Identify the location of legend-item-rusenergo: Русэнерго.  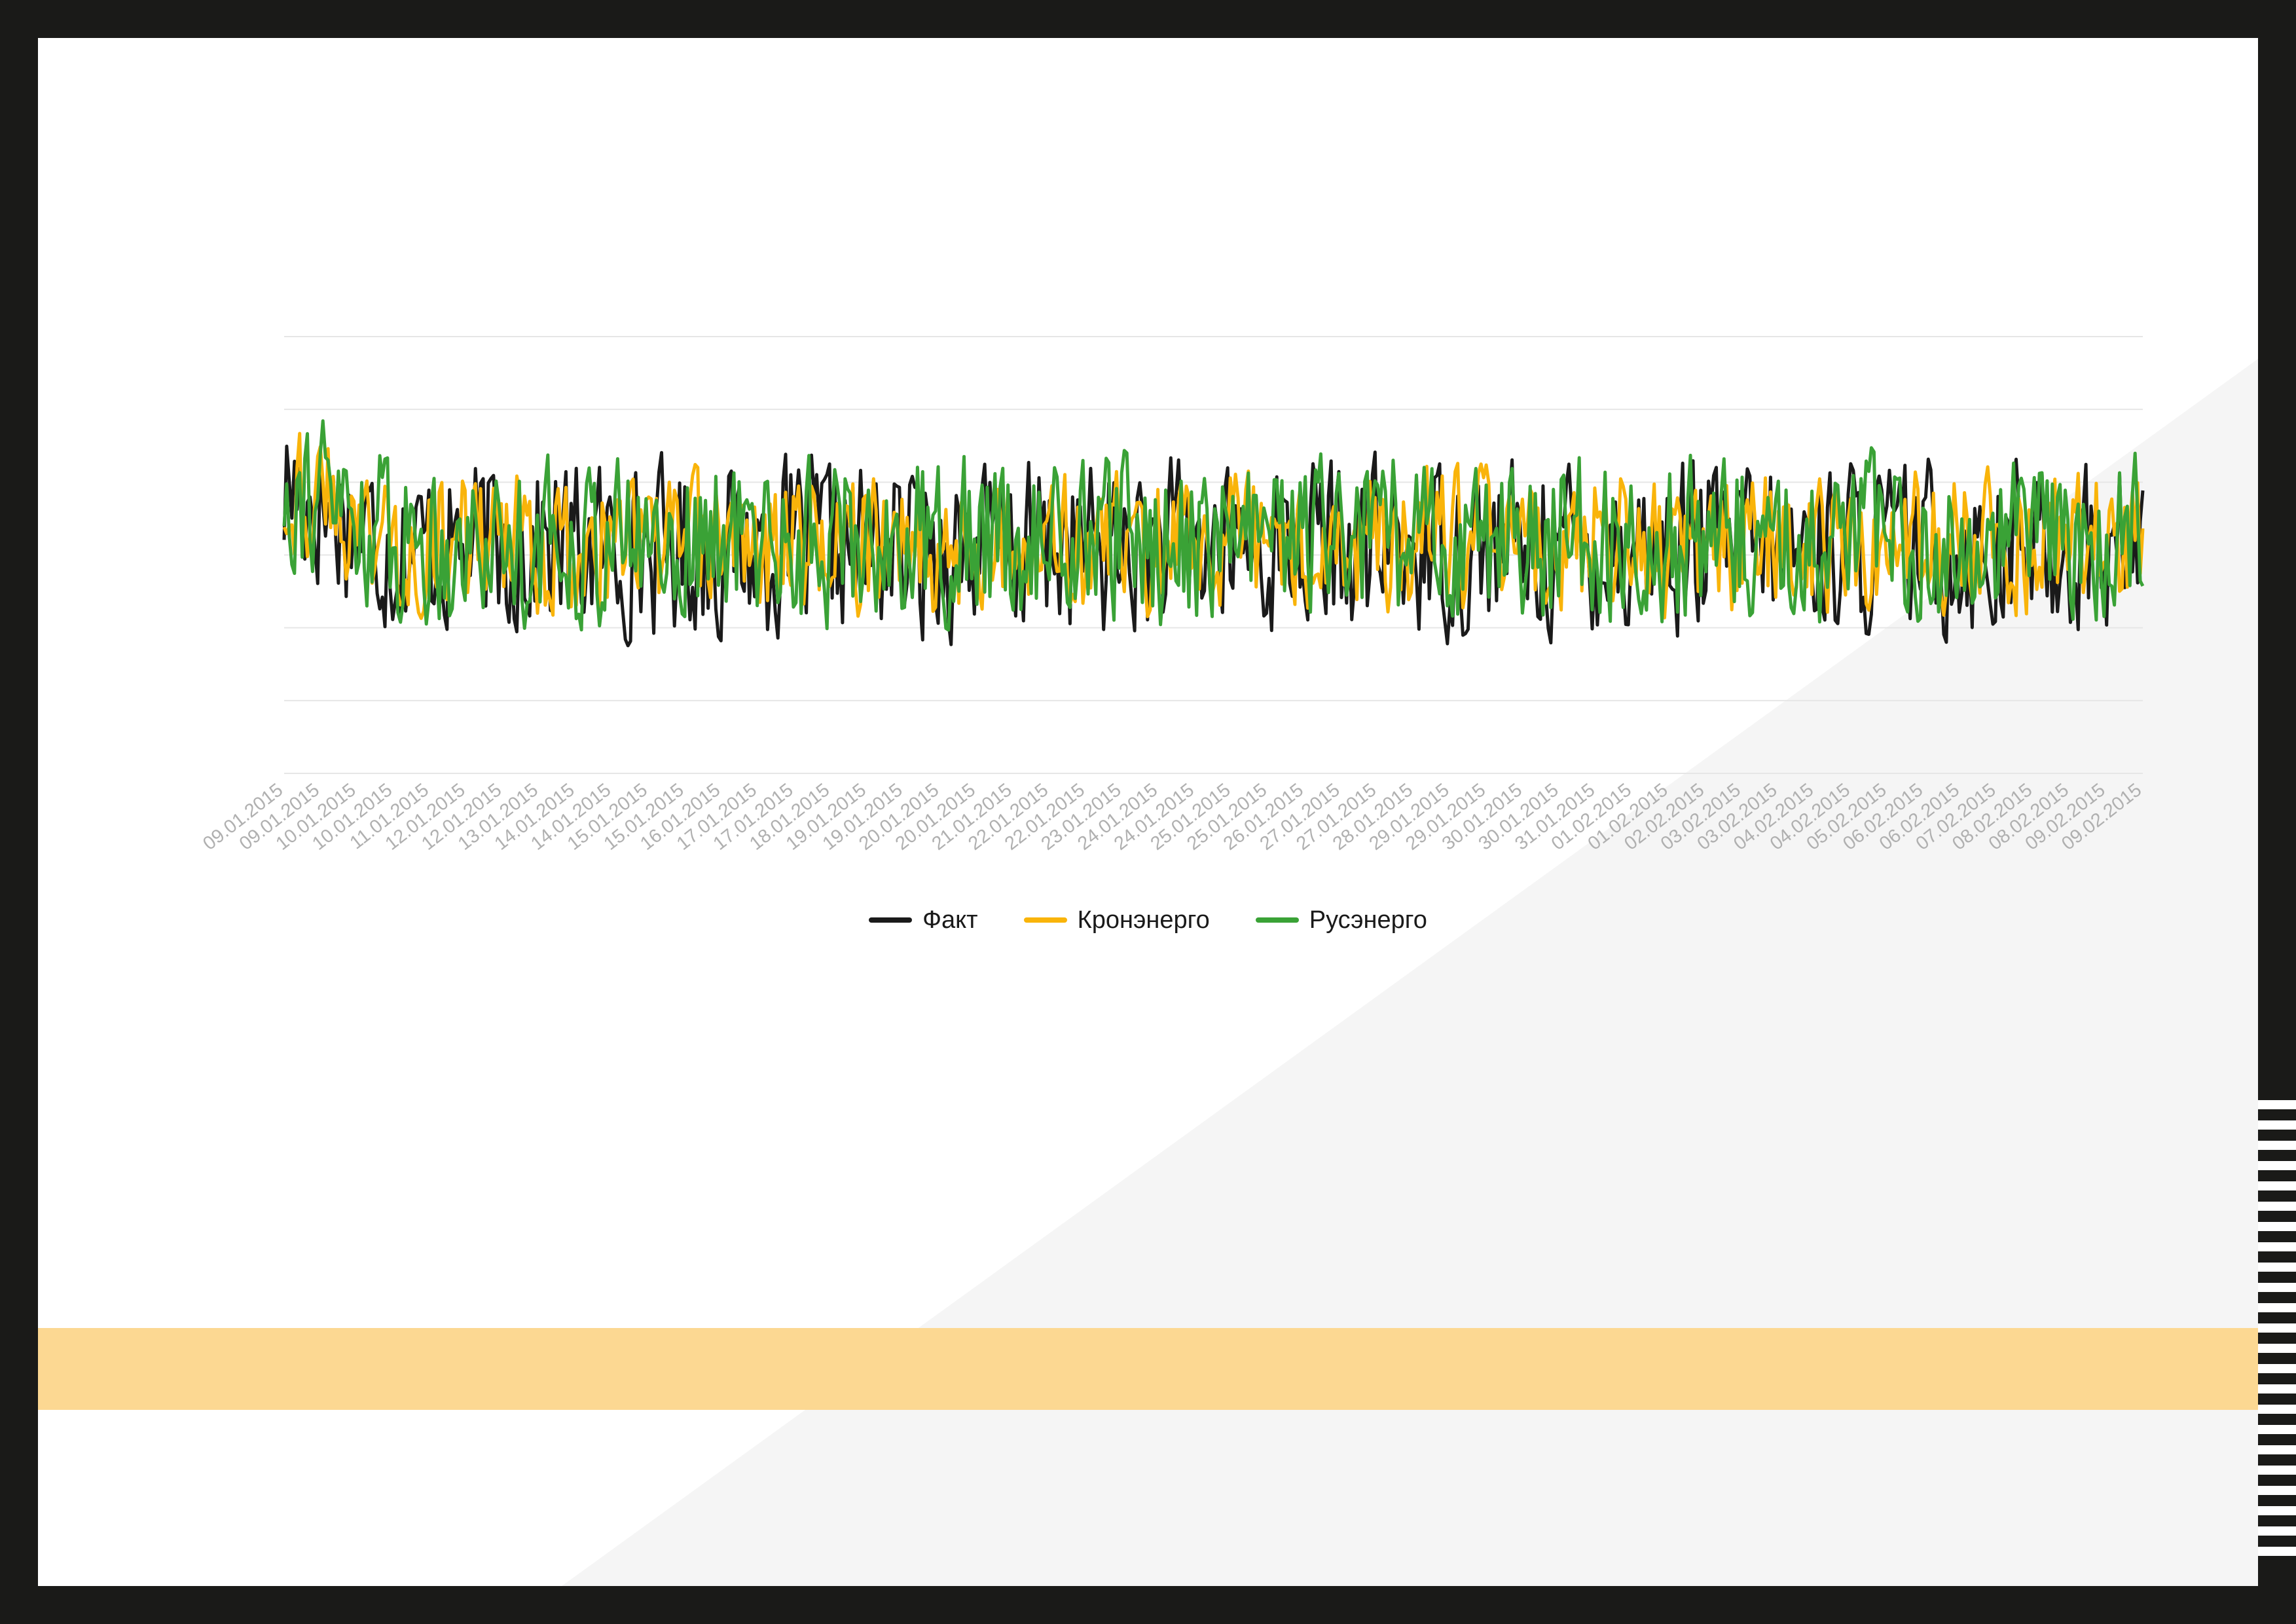
(1341, 920).